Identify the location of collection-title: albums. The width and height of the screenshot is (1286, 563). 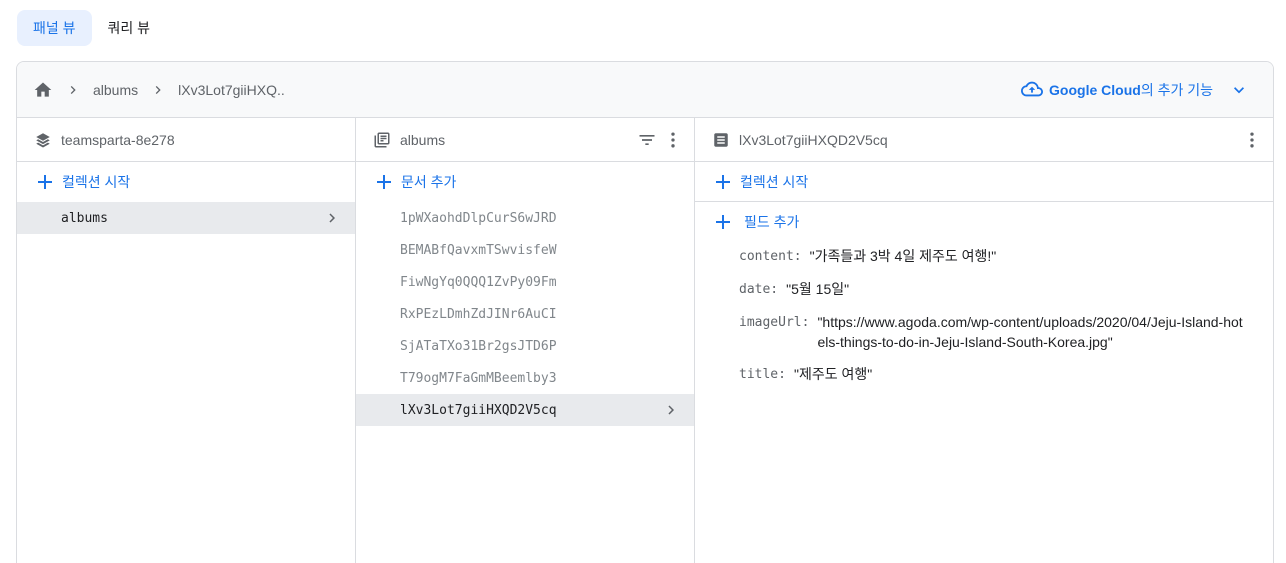
(423, 139).